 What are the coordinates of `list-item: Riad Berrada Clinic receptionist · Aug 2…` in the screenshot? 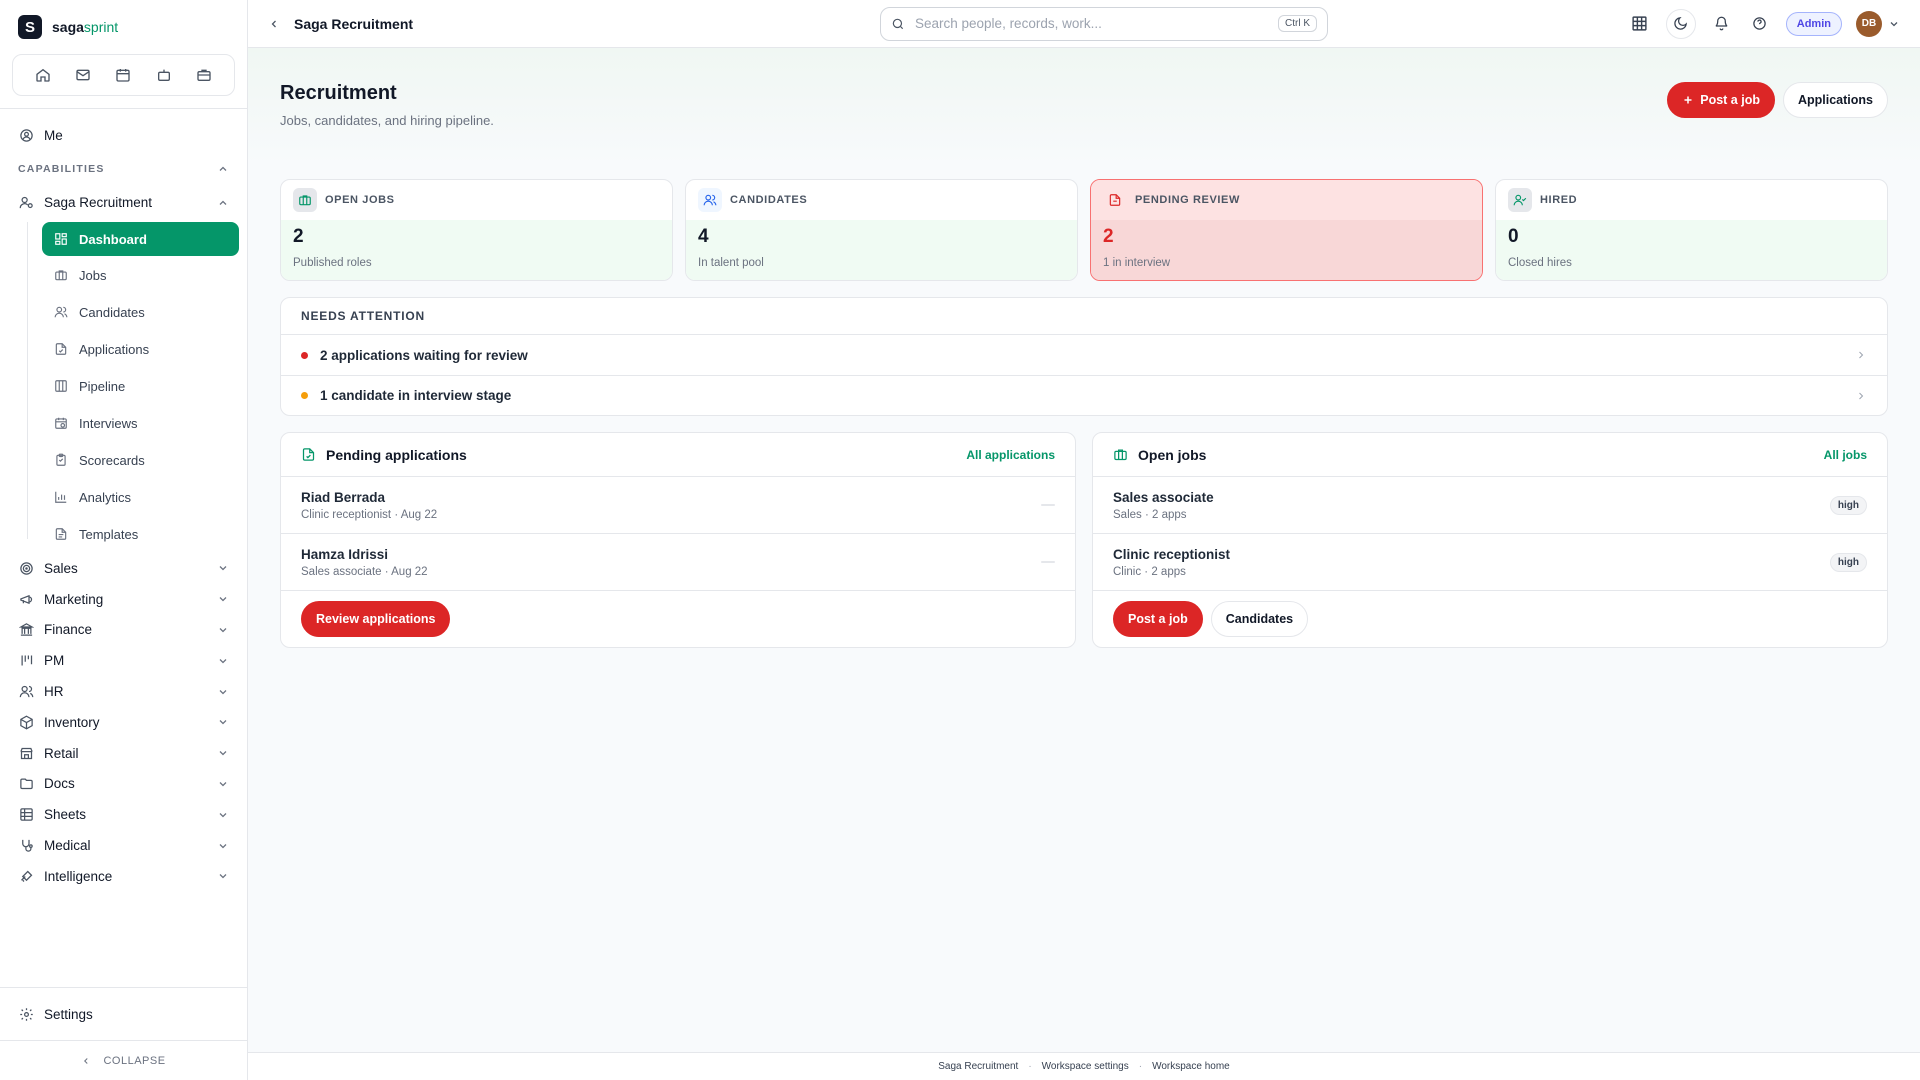 It's located at (678, 505).